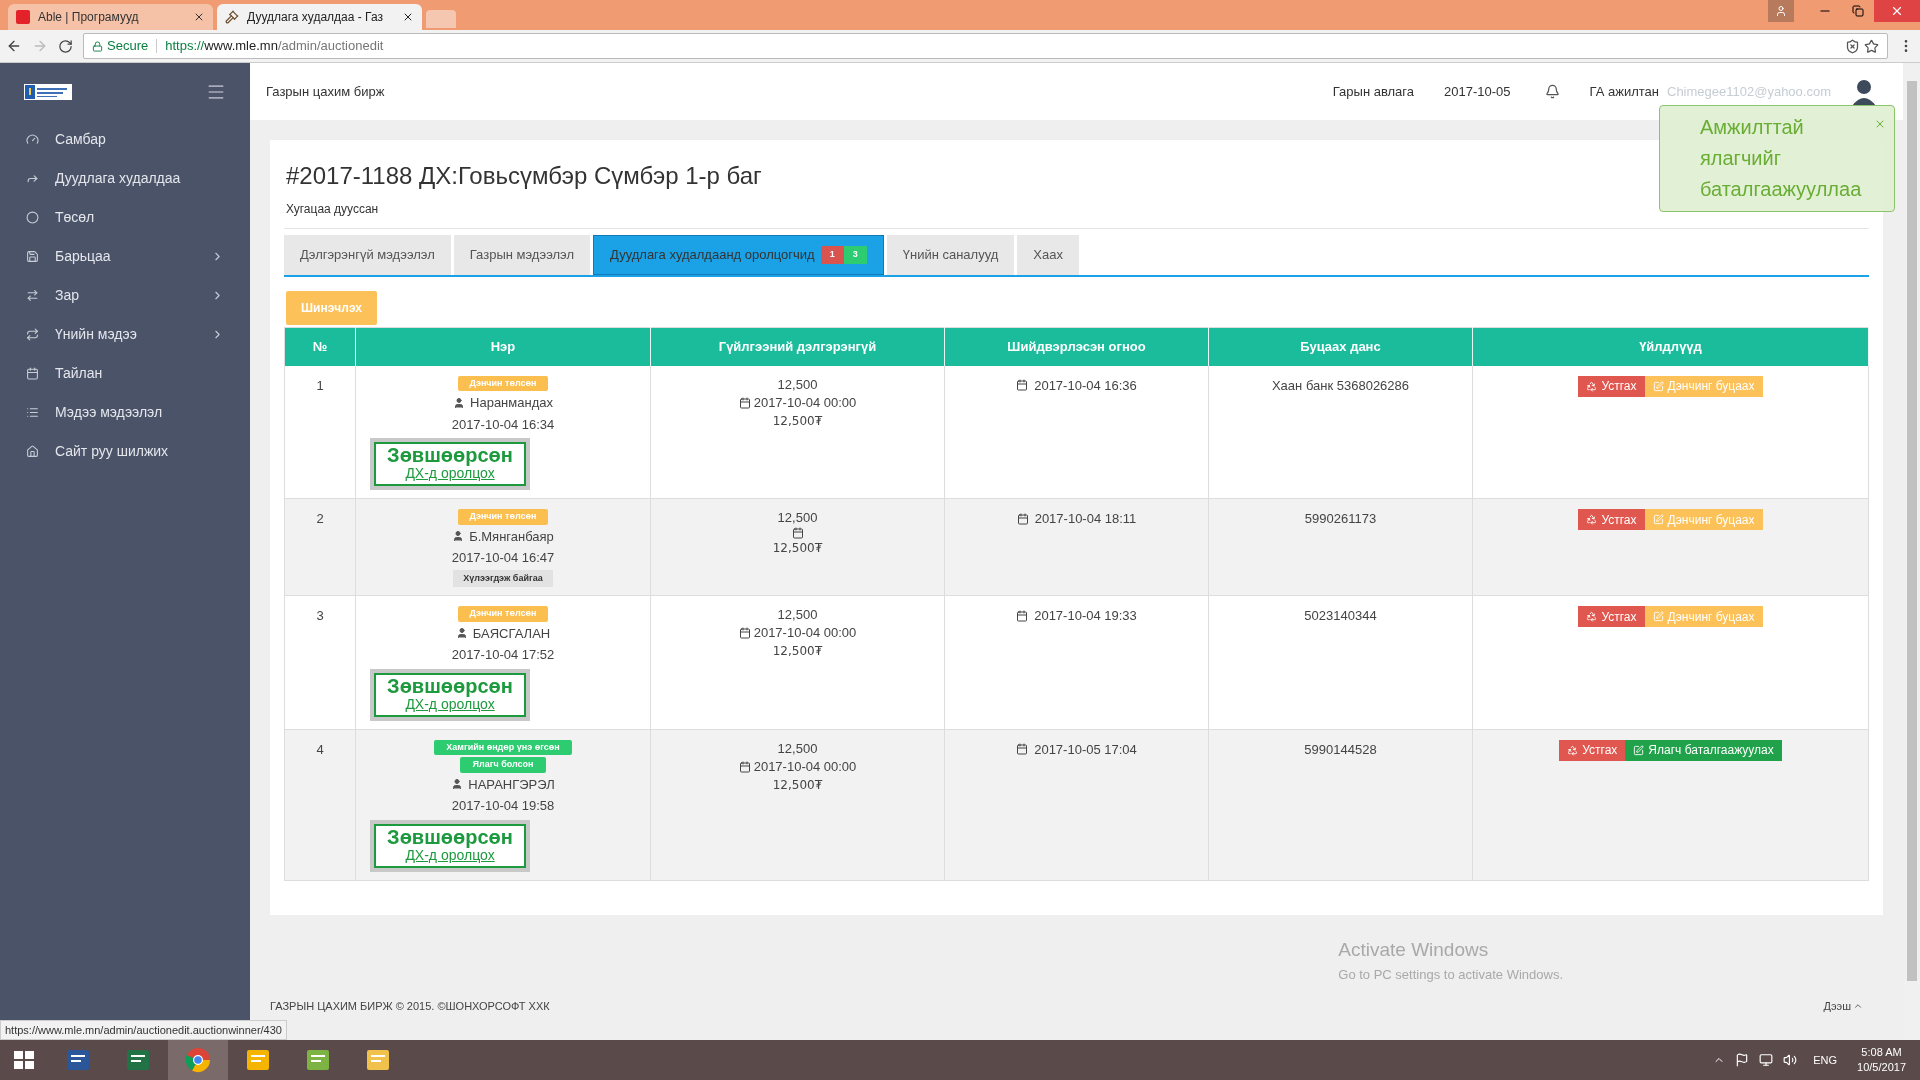  What do you see at coordinates (1048, 255) in the screenshot?
I see `page-tab: Хаах` at bounding box center [1048, 255].